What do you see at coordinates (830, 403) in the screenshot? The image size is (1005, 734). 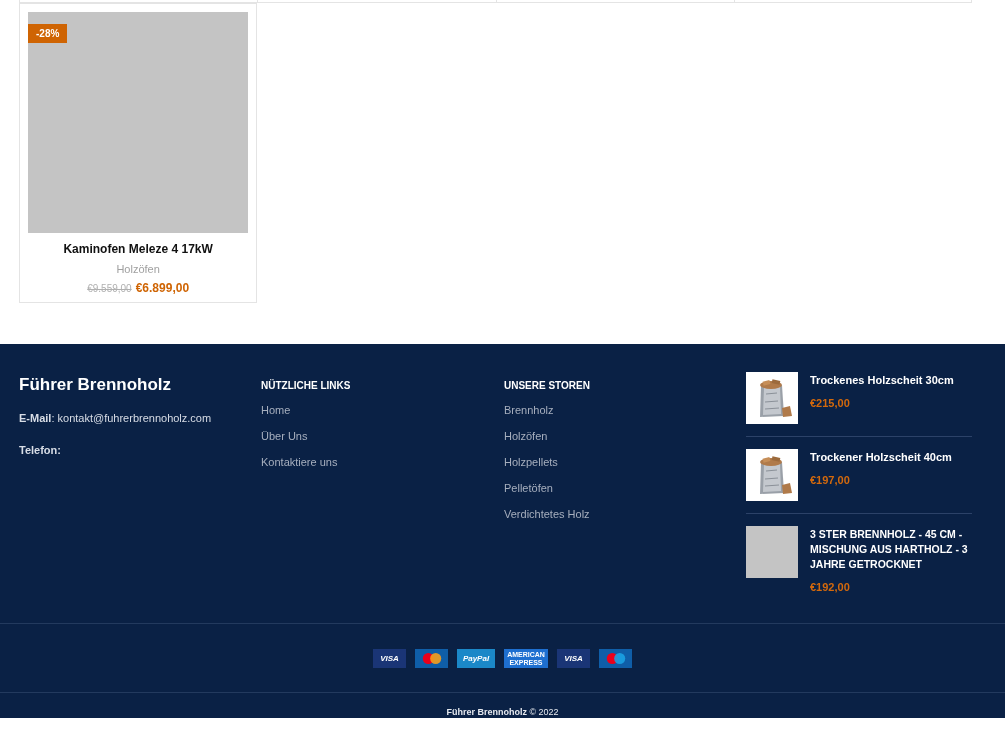 I see `price: €215,00` at bounding box center [830, 403].